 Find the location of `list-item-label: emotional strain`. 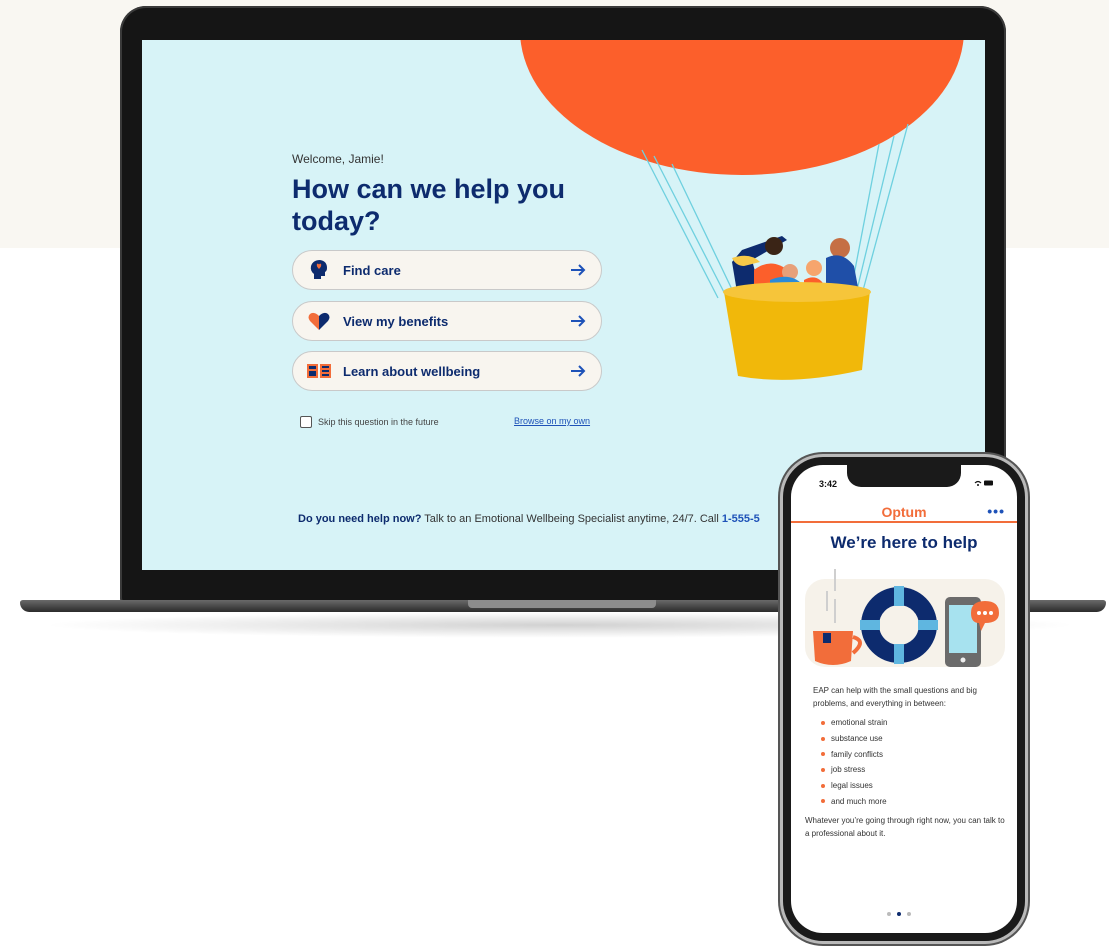

list-item-label: emotional strain is located at coordinates (859, 723).